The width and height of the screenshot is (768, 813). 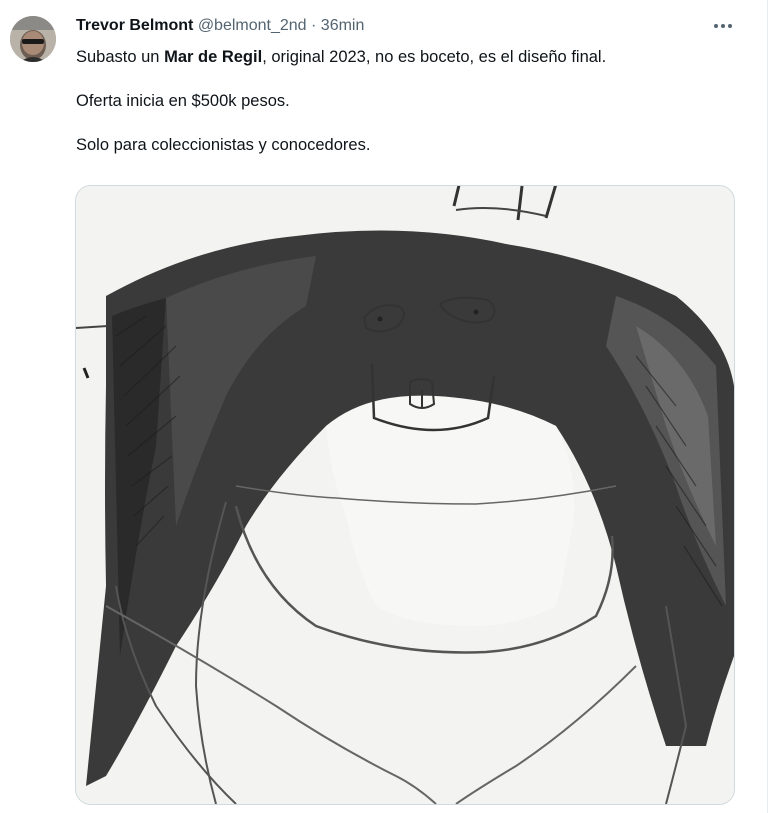 I want to click on timestamp: 36min, so click(x=343, y=25).